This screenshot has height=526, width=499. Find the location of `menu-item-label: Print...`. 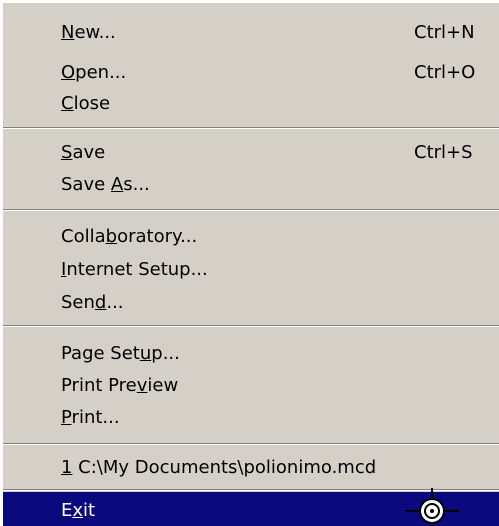

menu-item-label: Print... is located at coordinates (90, 417).